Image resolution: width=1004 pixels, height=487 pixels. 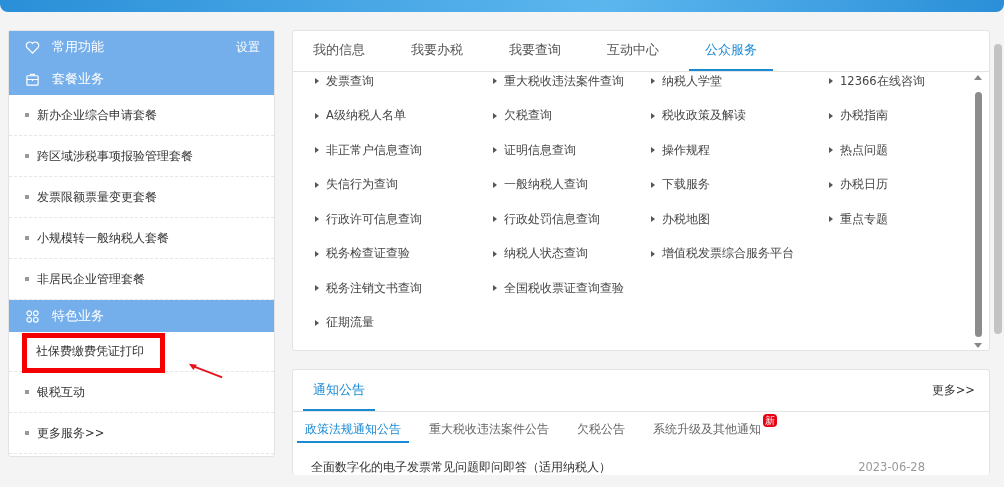 I want to click on tab: 公众服务, so click(x=731, y=51).